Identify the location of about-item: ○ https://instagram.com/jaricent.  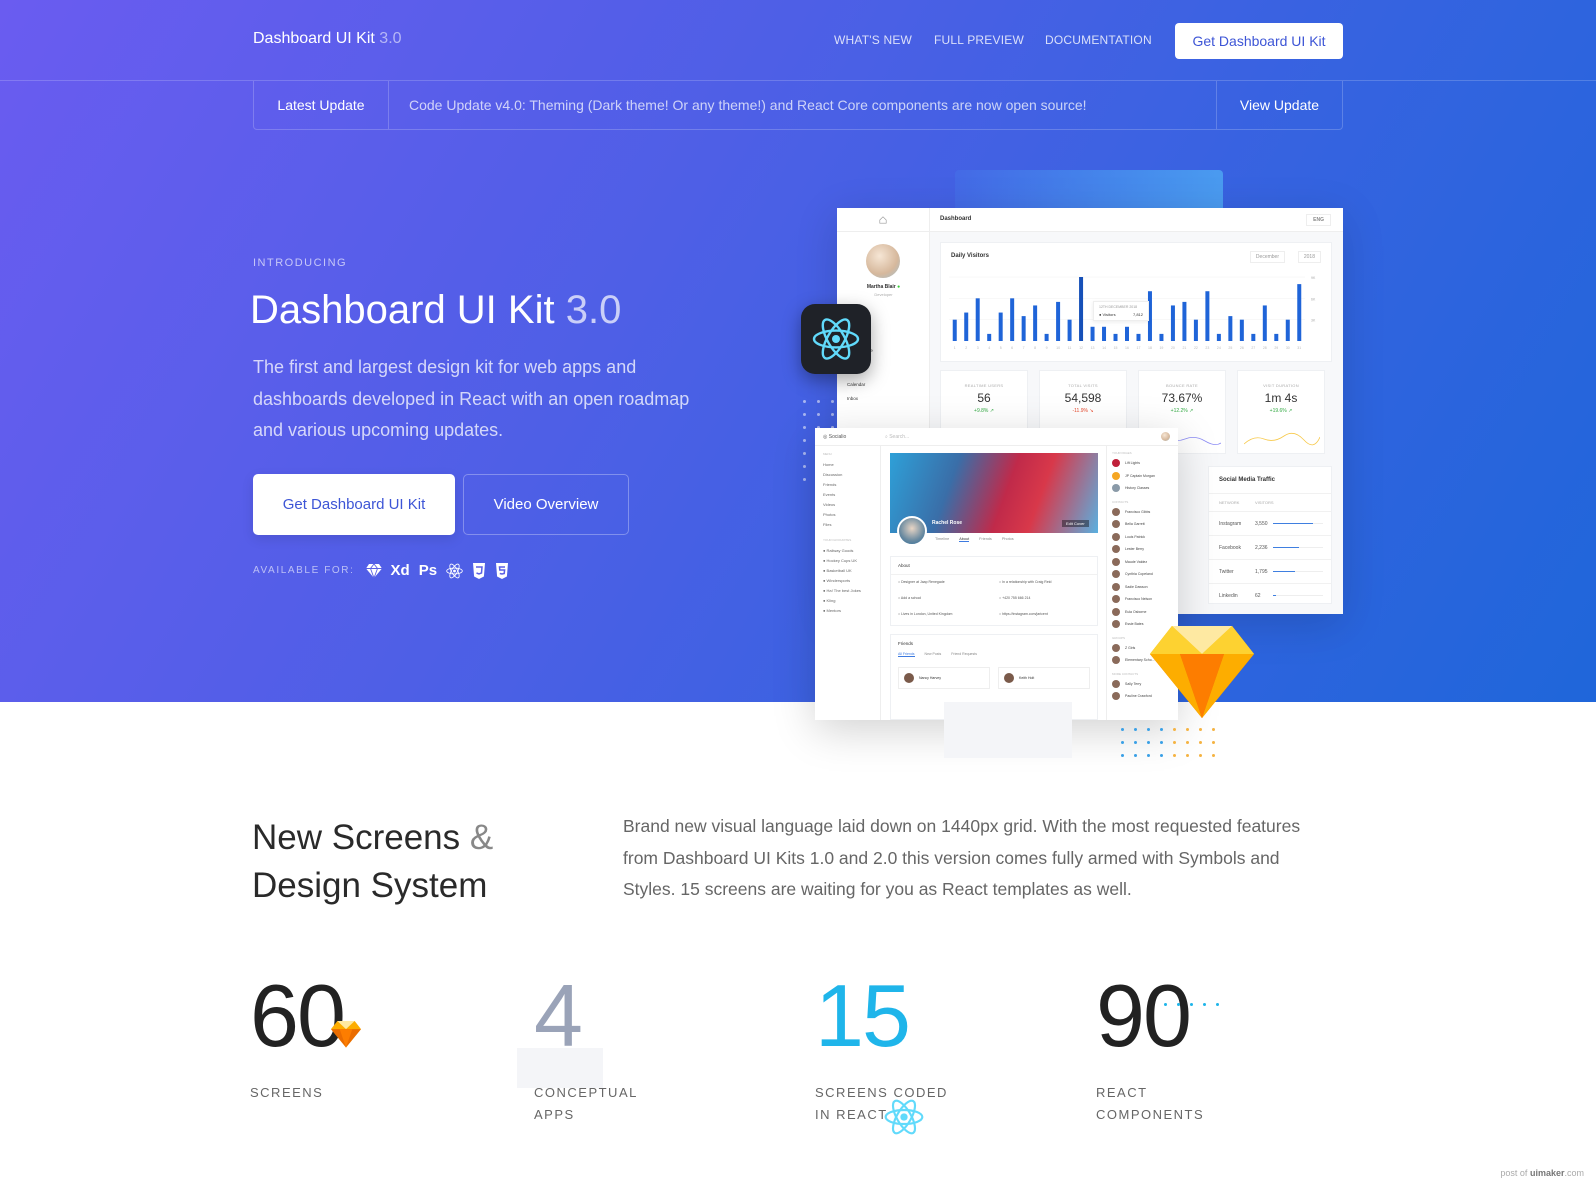
(1023, 614).